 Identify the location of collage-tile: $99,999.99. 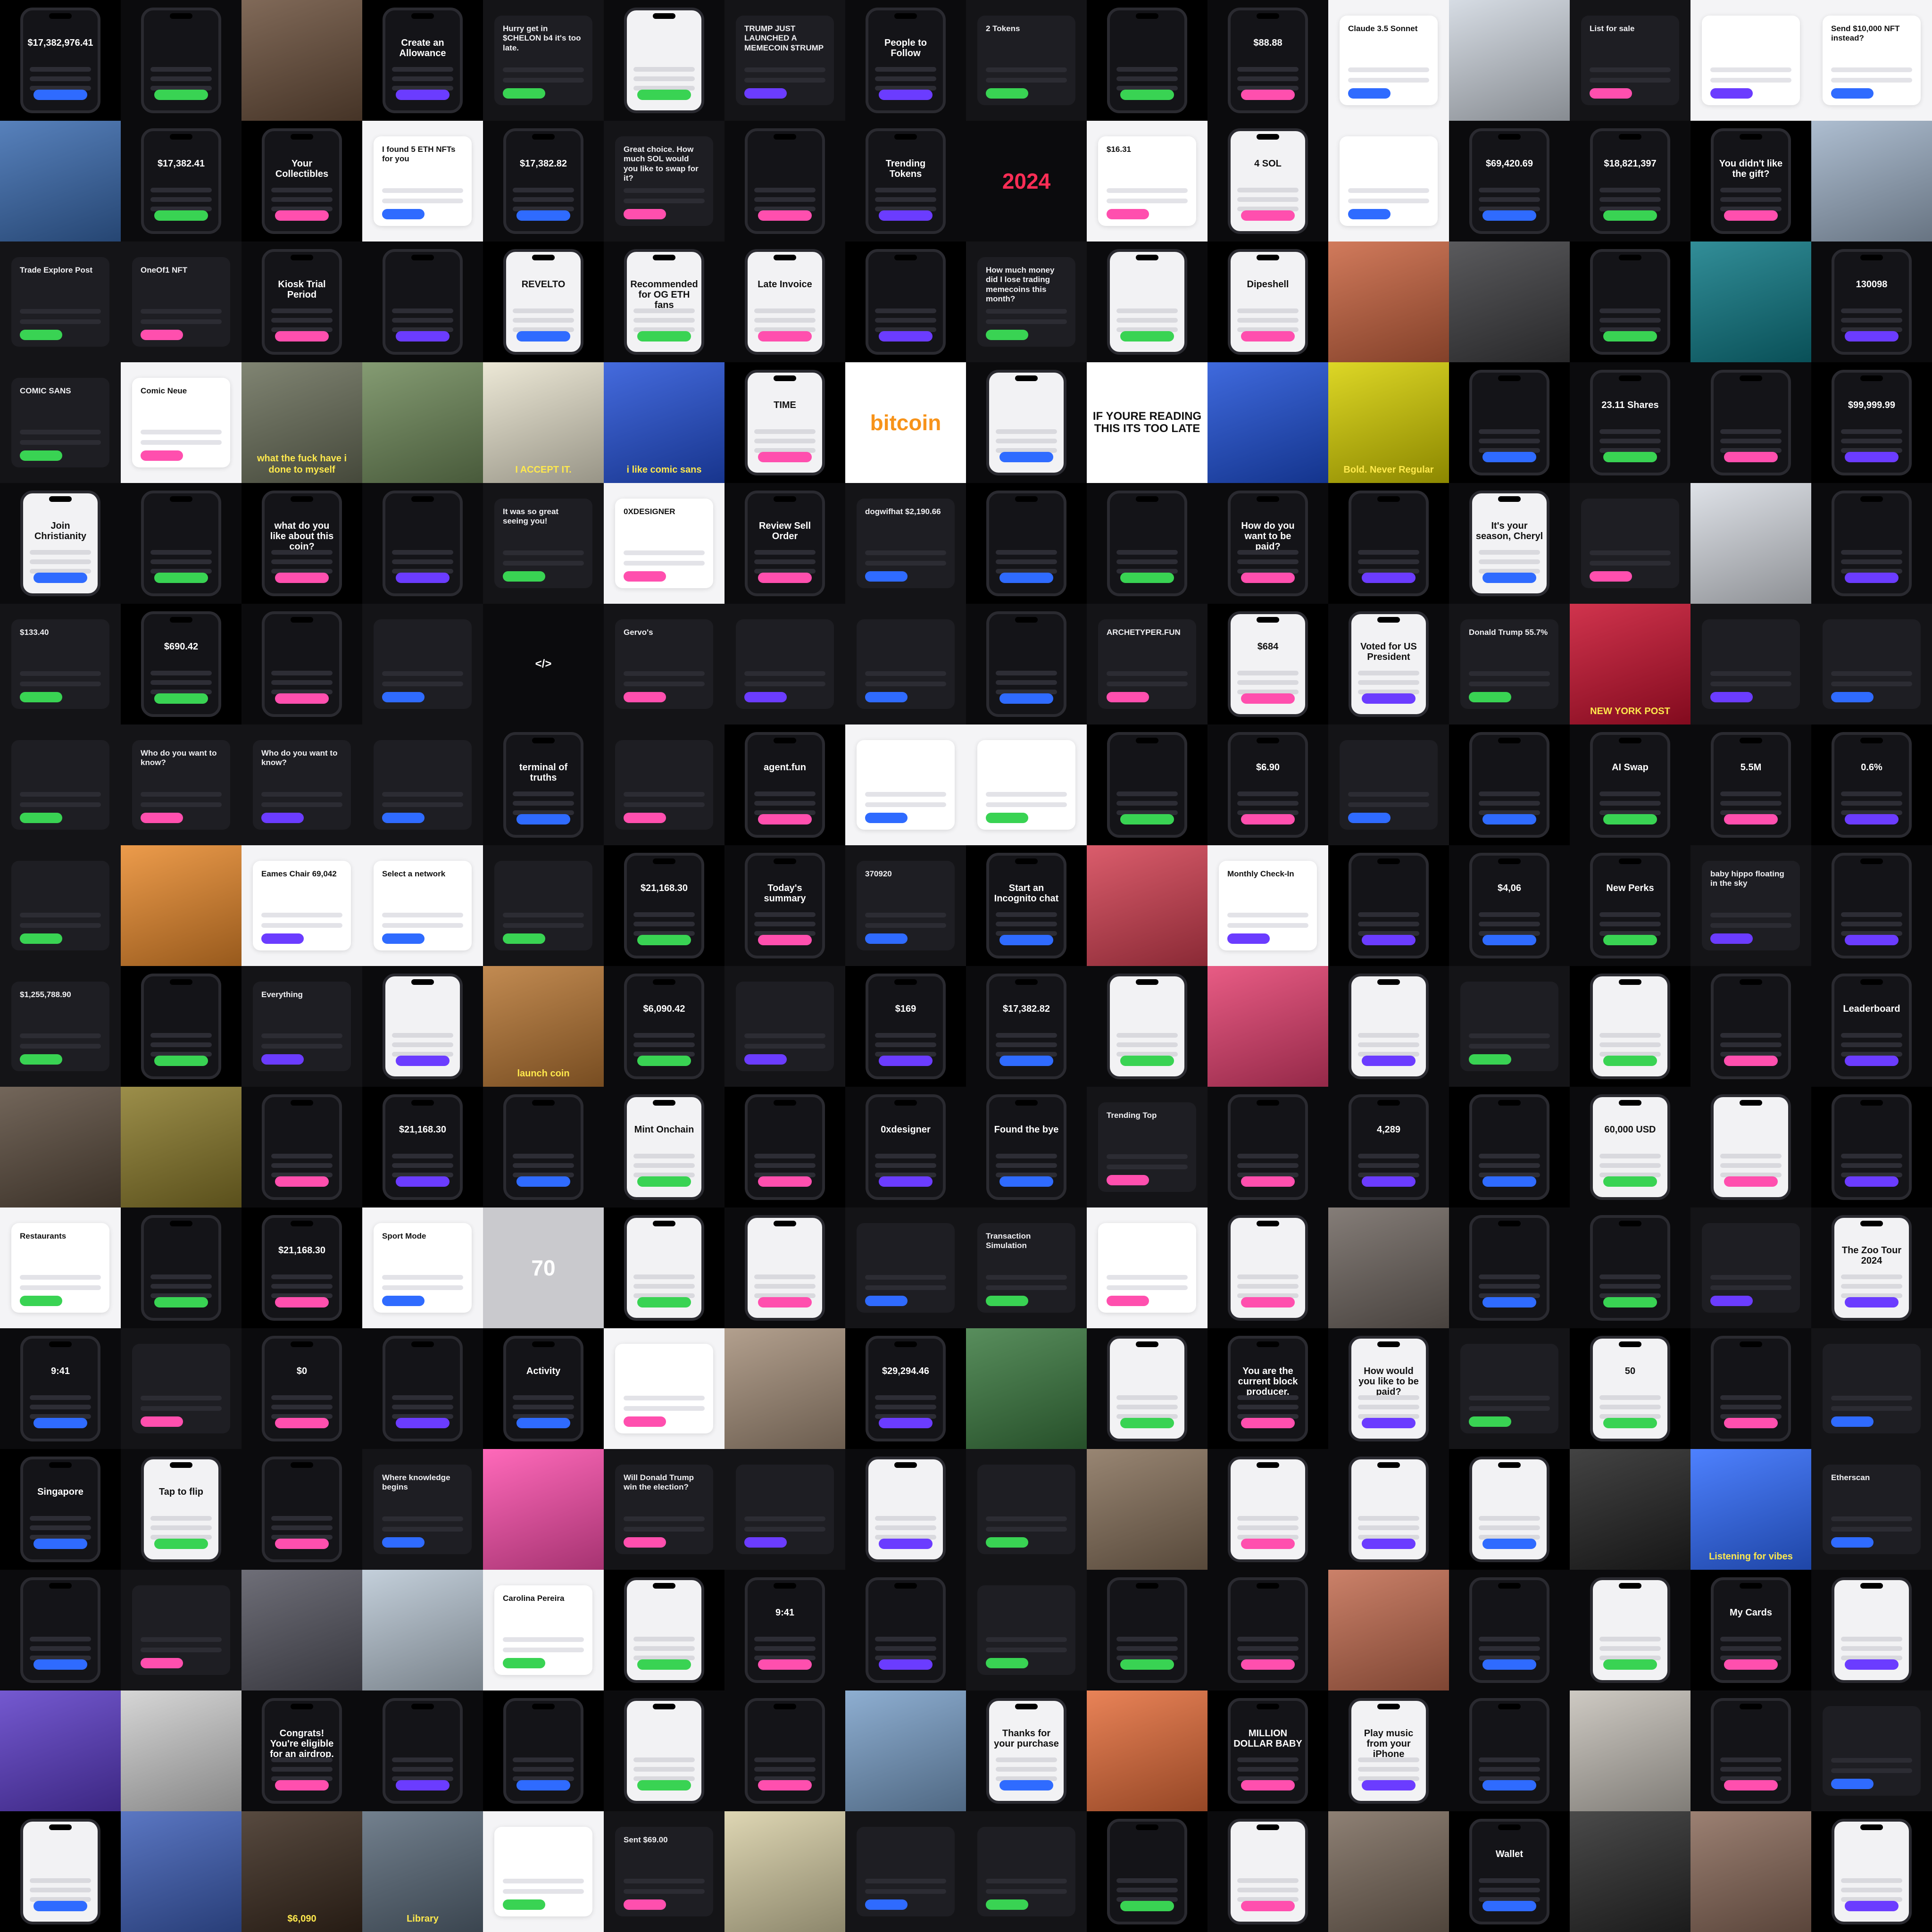
(1871, 423).